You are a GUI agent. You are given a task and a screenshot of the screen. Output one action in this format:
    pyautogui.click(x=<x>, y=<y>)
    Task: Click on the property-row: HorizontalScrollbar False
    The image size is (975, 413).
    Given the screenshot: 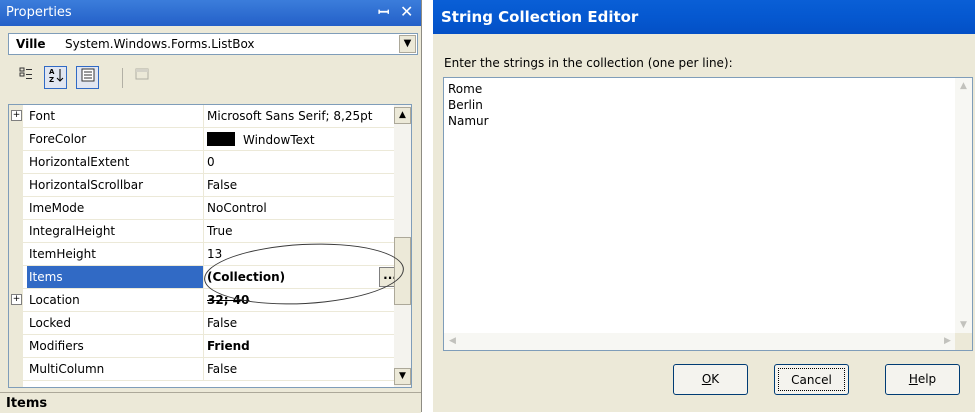 What is the action you would take?
    pyautogui.click(x=206, y=185)
    